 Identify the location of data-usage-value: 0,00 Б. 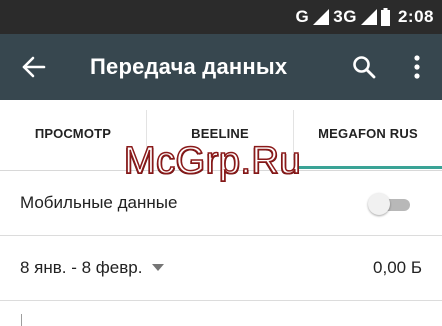
(397, 267).